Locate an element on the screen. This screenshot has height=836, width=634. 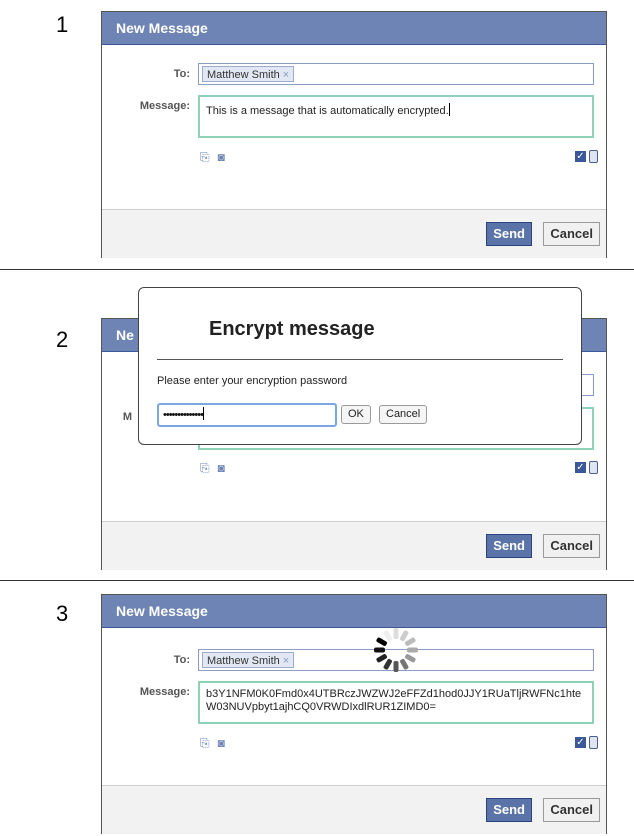
loading-spinner-icon is located at coordinates (396, 650).